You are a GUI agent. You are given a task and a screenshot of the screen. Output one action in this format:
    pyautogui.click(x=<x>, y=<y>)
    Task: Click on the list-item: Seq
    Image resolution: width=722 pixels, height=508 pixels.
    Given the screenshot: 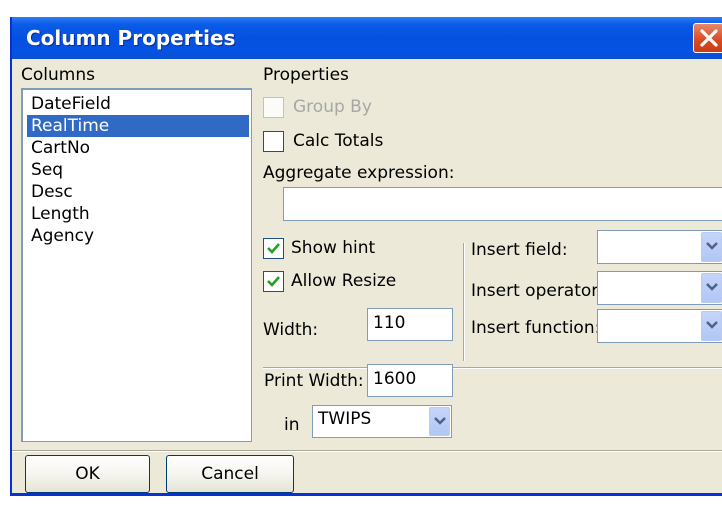 What is the action you would take?
    pyautogui.click(x=138, y=170)
    